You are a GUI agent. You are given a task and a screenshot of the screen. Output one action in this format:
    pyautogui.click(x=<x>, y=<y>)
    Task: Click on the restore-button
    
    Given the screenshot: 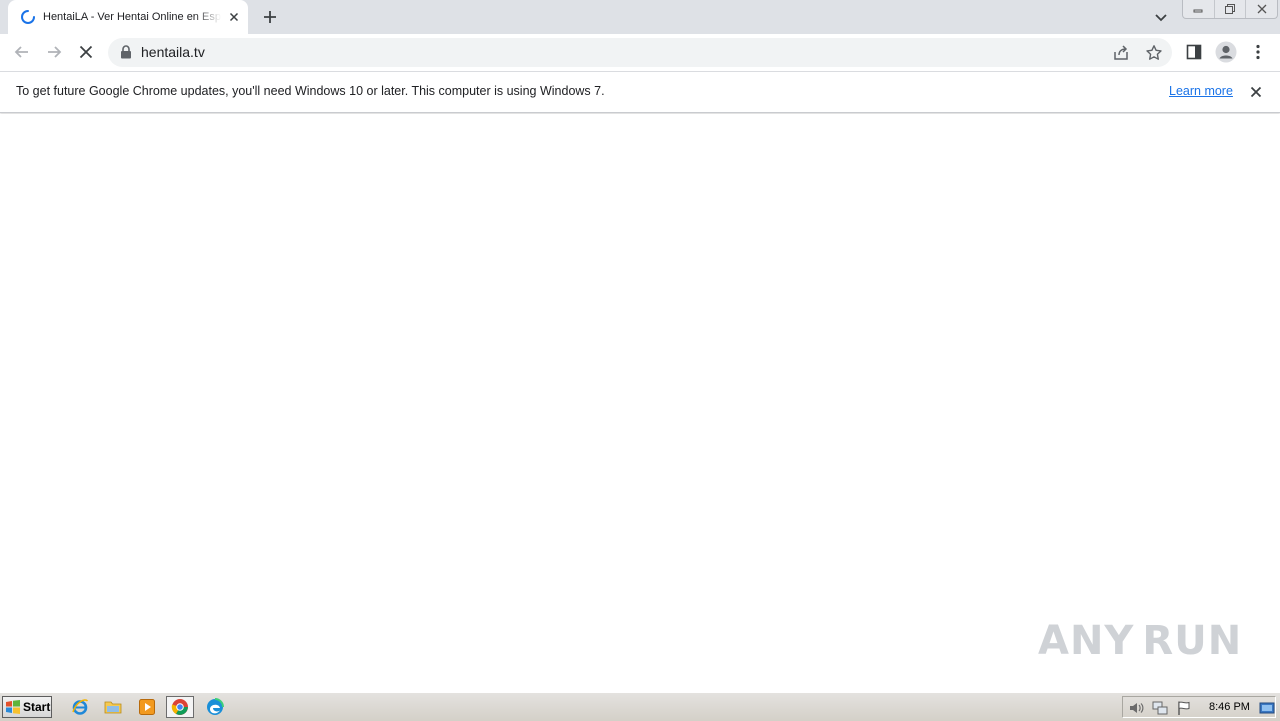 What is the action you would take?
    pyautogui.click(x=1231, y=9)
    